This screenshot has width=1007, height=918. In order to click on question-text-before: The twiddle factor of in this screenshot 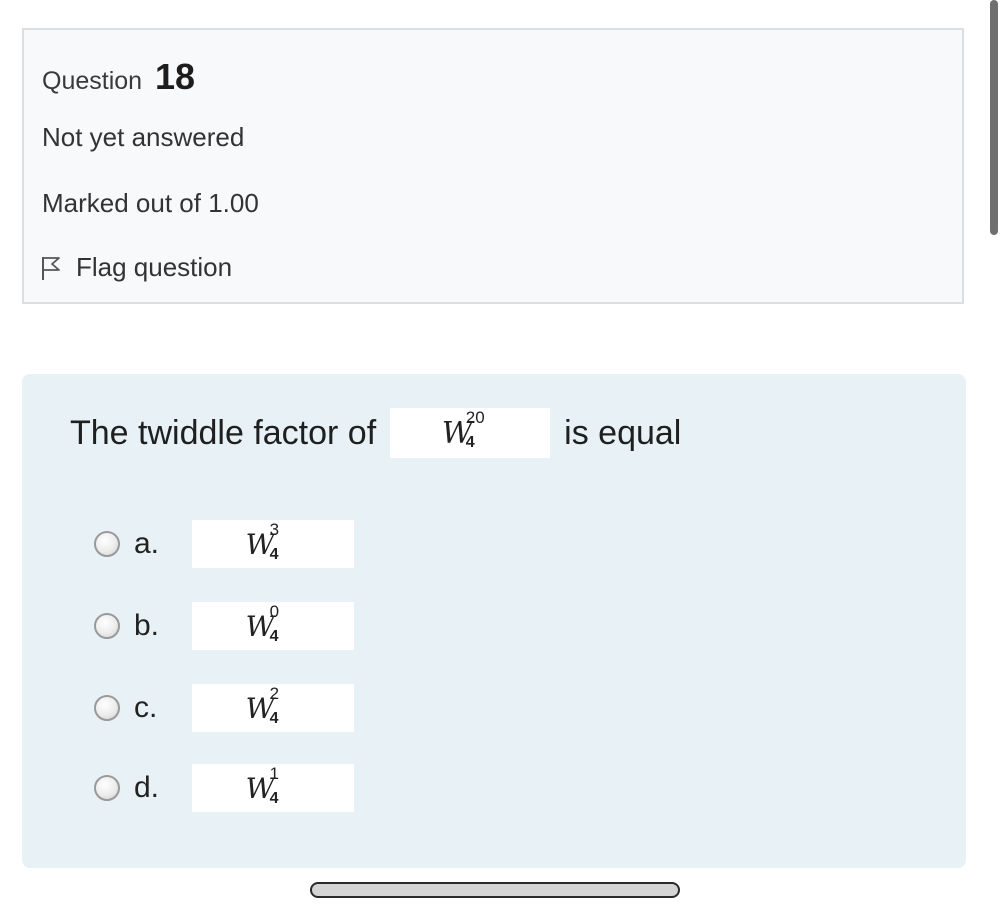, I will do `click(223, 432)`.